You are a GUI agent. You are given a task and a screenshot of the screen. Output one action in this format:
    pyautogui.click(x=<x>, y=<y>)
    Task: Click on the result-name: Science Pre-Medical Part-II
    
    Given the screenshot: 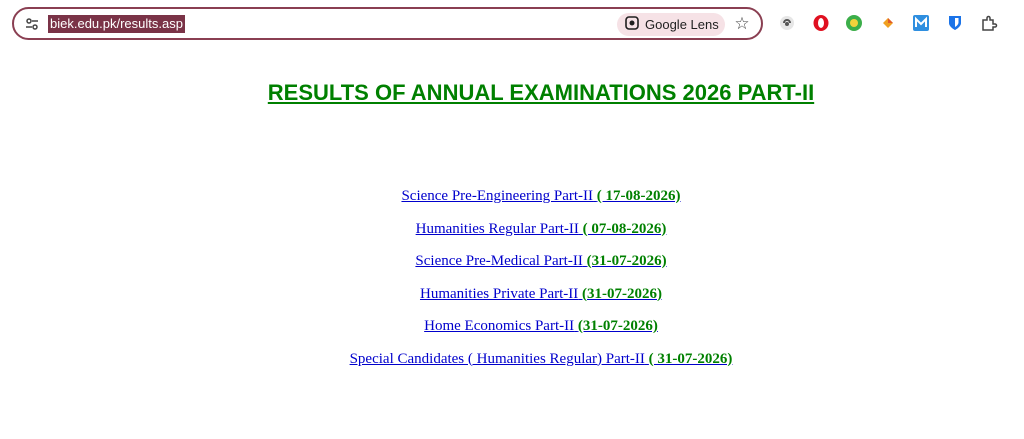 What is the action you would take?
    pyautogui.click(x=499, y=261)
    